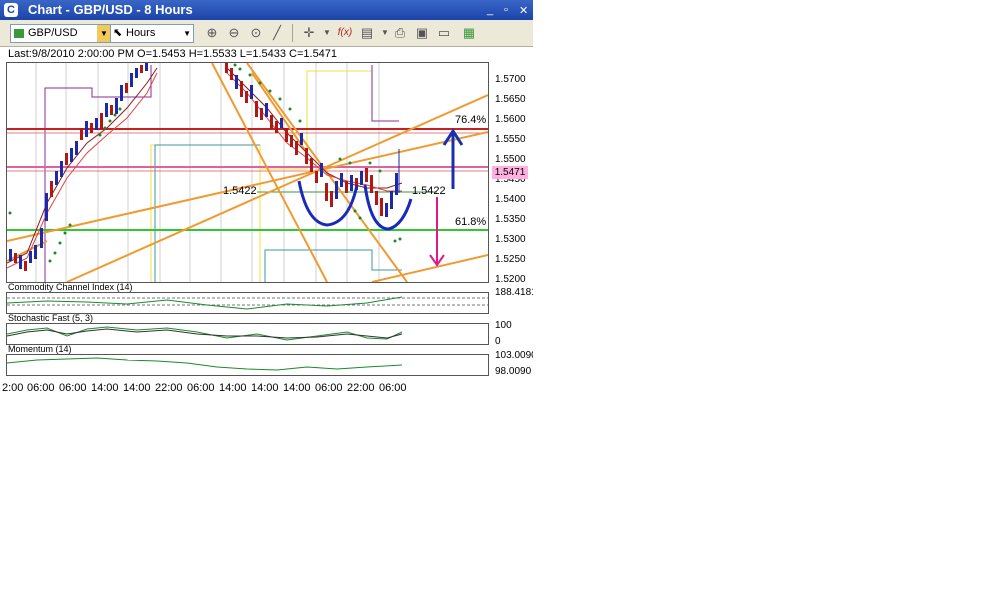 This screenshot has height=611, width=983. Describe the element at coordinates (118, 33) in the screenshot. I see `cursor-icon: ⬉` at that location.